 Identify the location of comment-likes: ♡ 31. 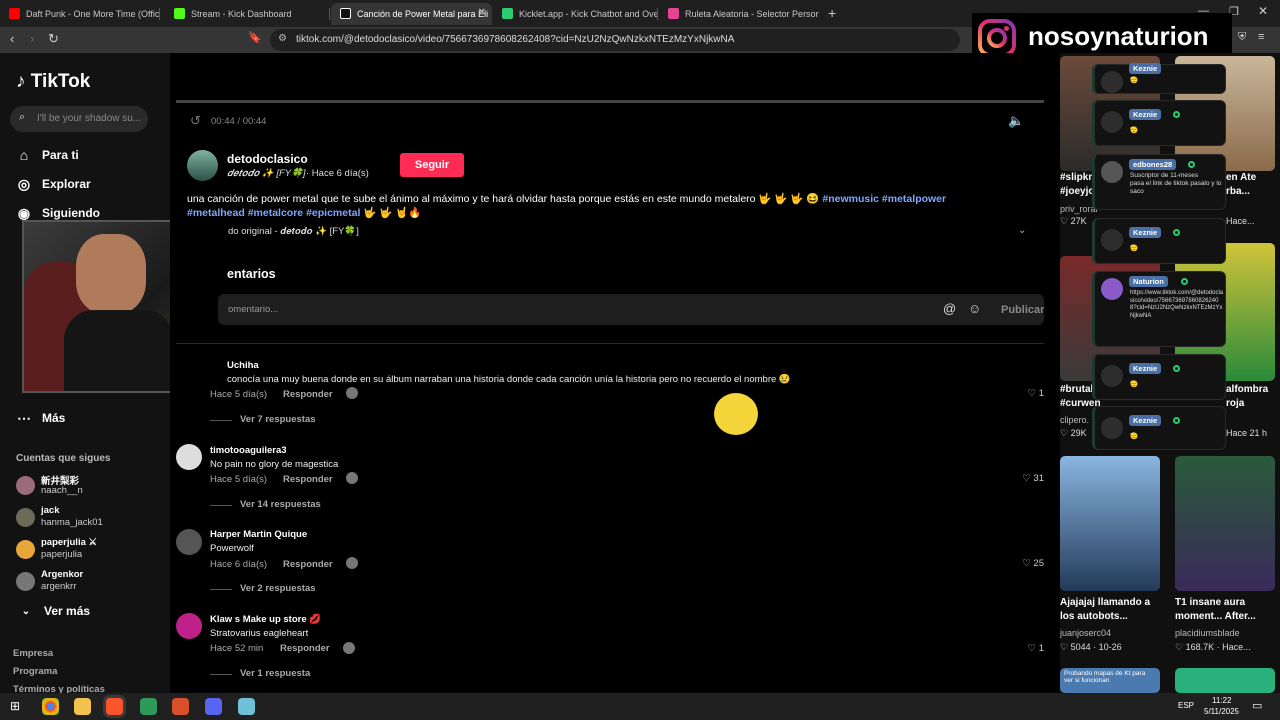
(1033, 478).